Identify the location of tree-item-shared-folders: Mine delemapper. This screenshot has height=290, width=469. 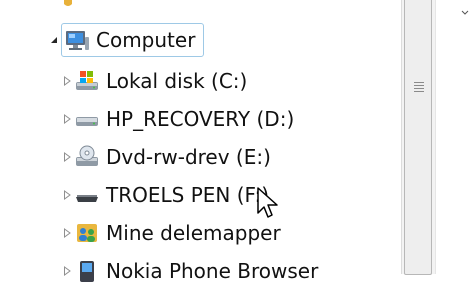
(200, 233).